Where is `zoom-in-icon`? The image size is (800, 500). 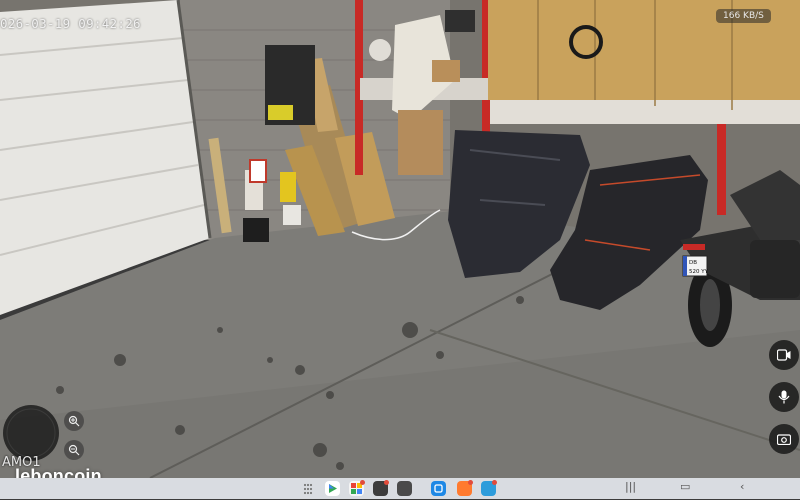
zoom-in-icon is located at coordinates (74, 421).